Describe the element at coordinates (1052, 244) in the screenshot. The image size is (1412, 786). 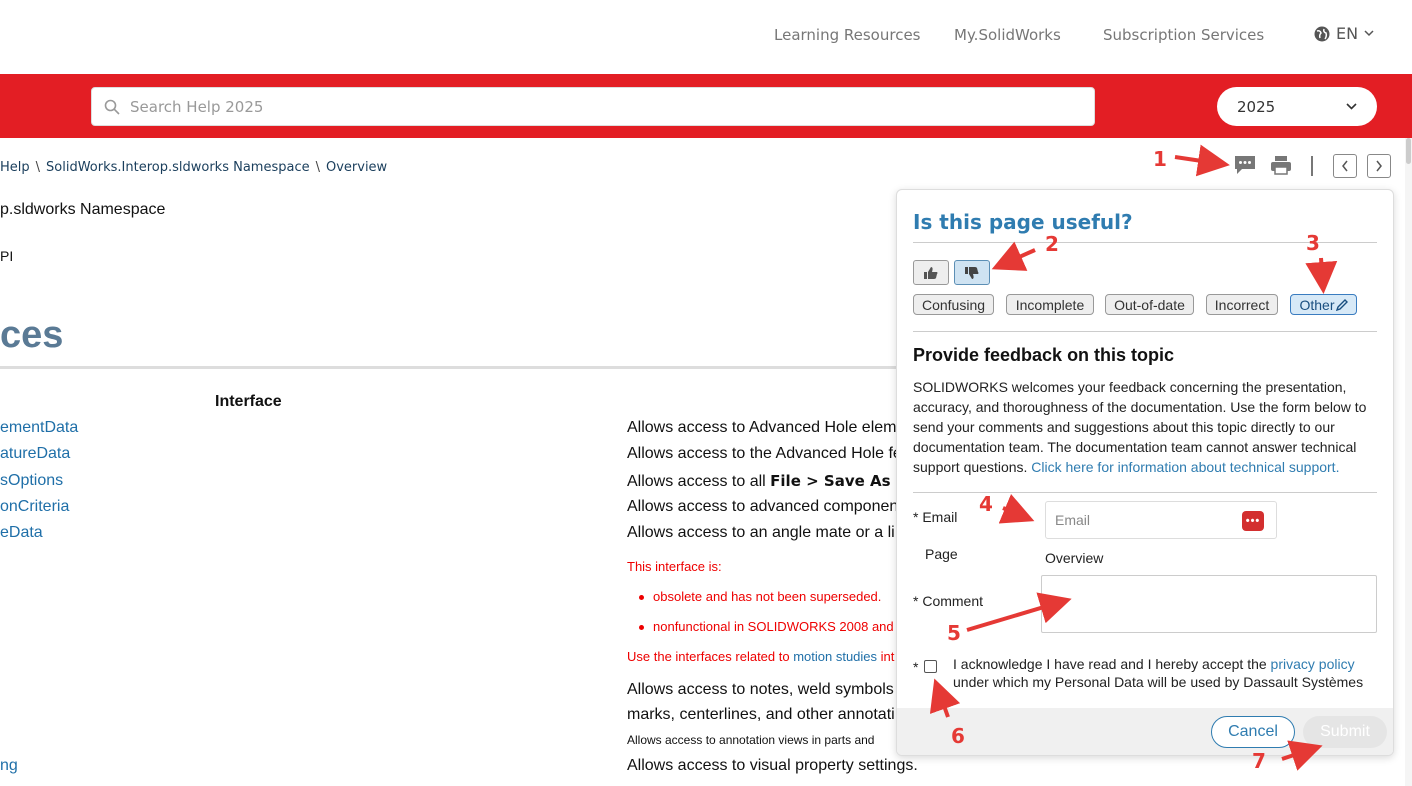
I see `annotation-number: 2` at that location.